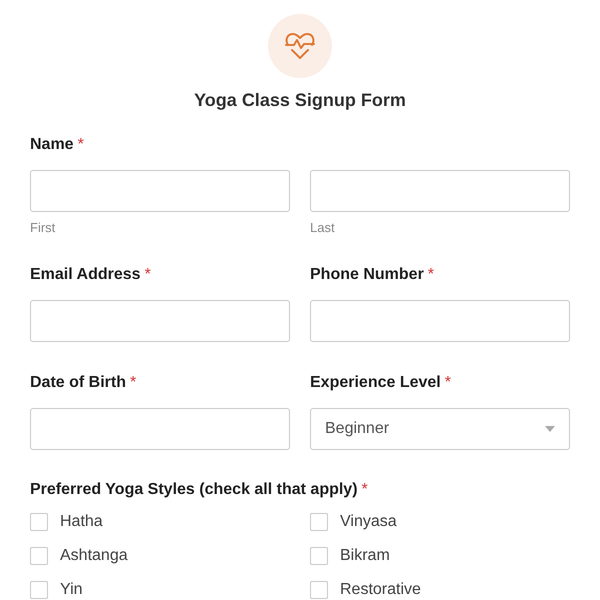 The width and height of the screenshot is (600, 600). What do you see at coordinates (194, 490) in the screenshot?
I see `field-label: Preferred Yoga Styles (check all that apply)` at bounding box center [194, 490].